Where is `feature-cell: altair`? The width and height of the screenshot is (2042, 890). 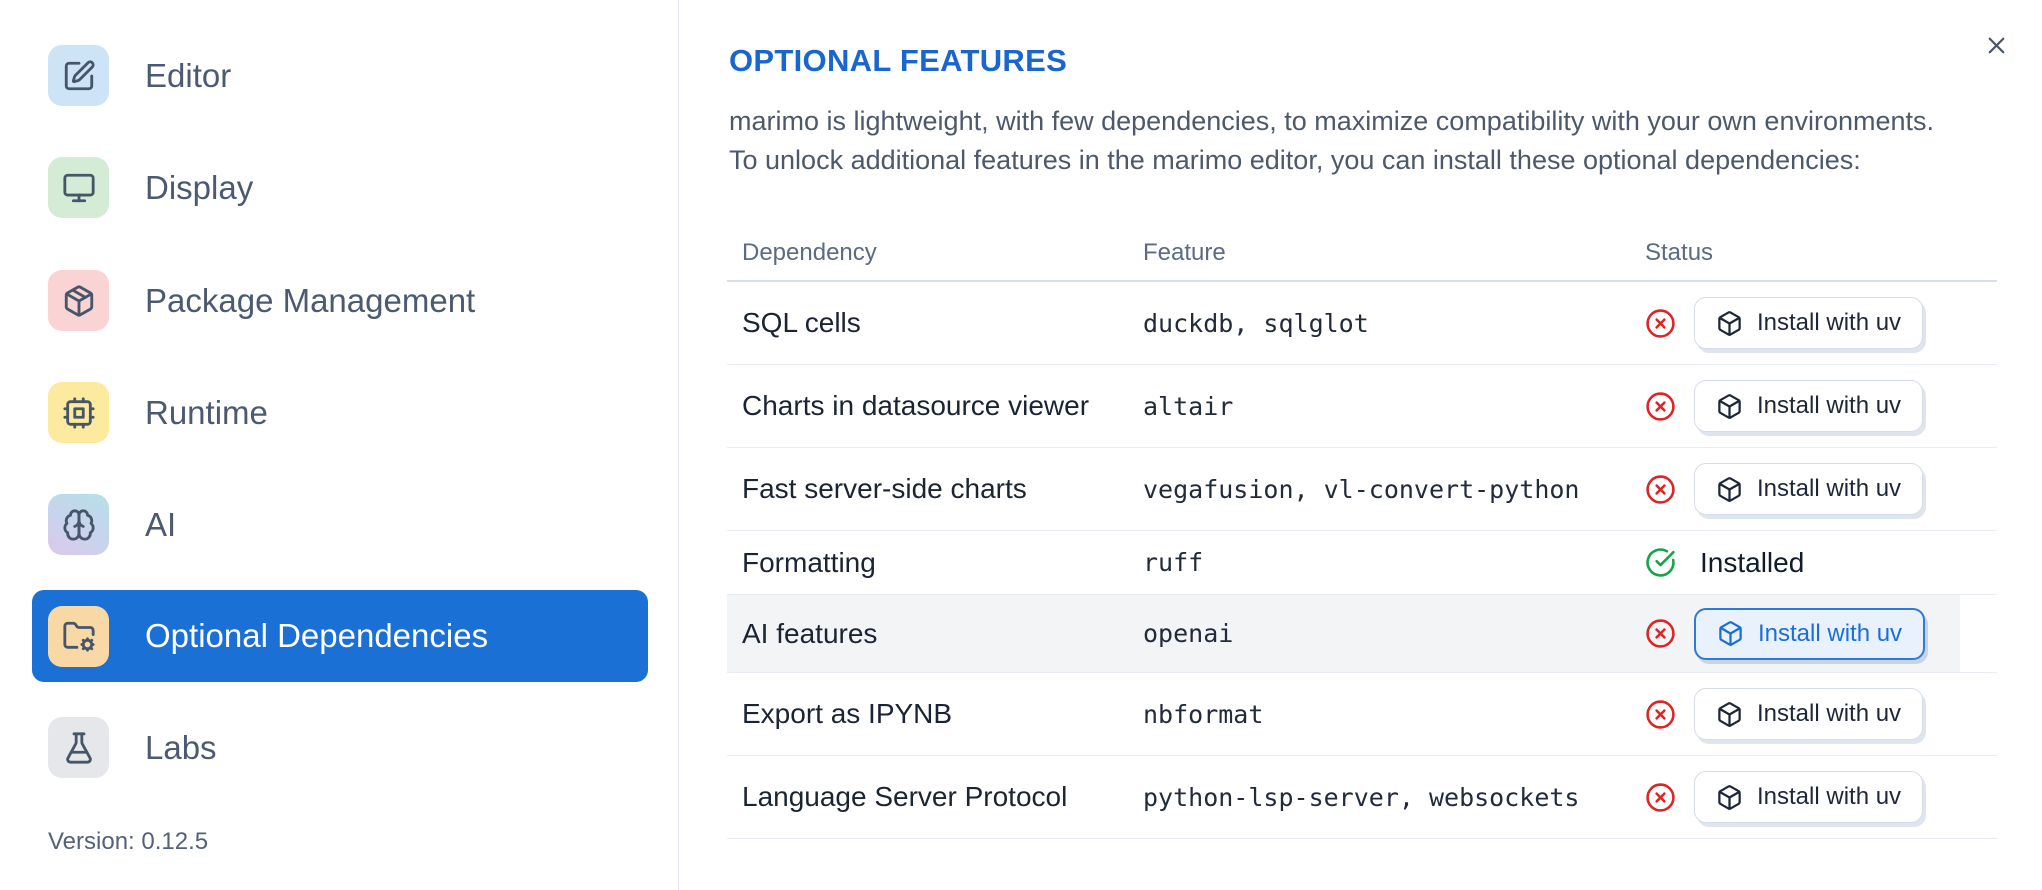 feature-cell: altair is located at coordinates (1188, 406).